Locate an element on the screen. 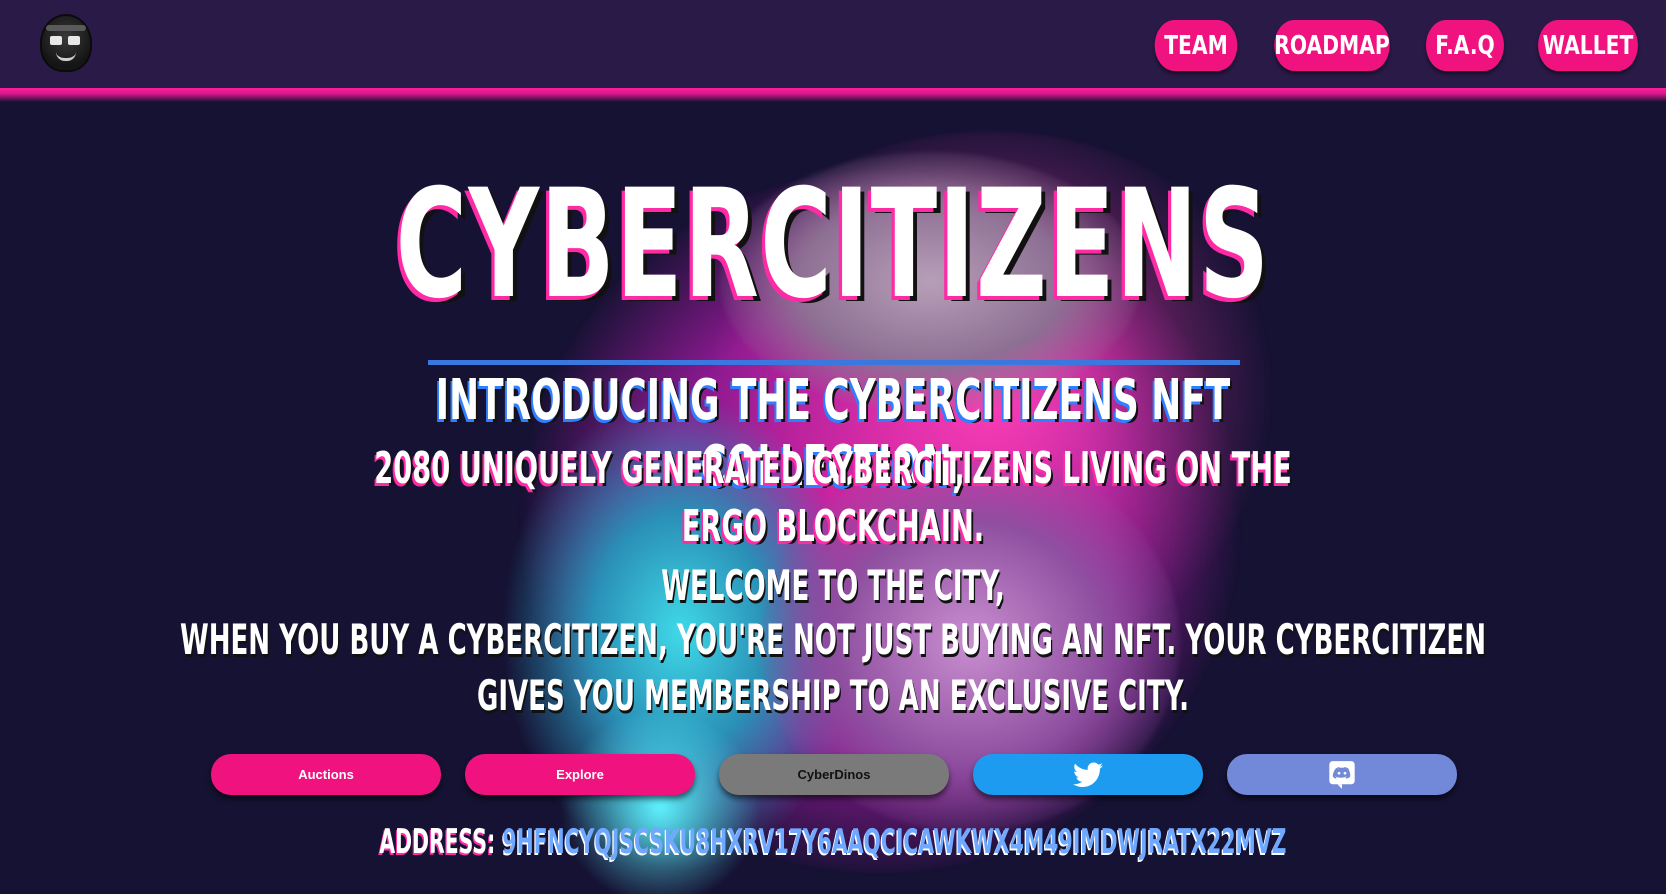  action-buttons: Auctions Explore CyberDinos is located at coordinates (834, 774).